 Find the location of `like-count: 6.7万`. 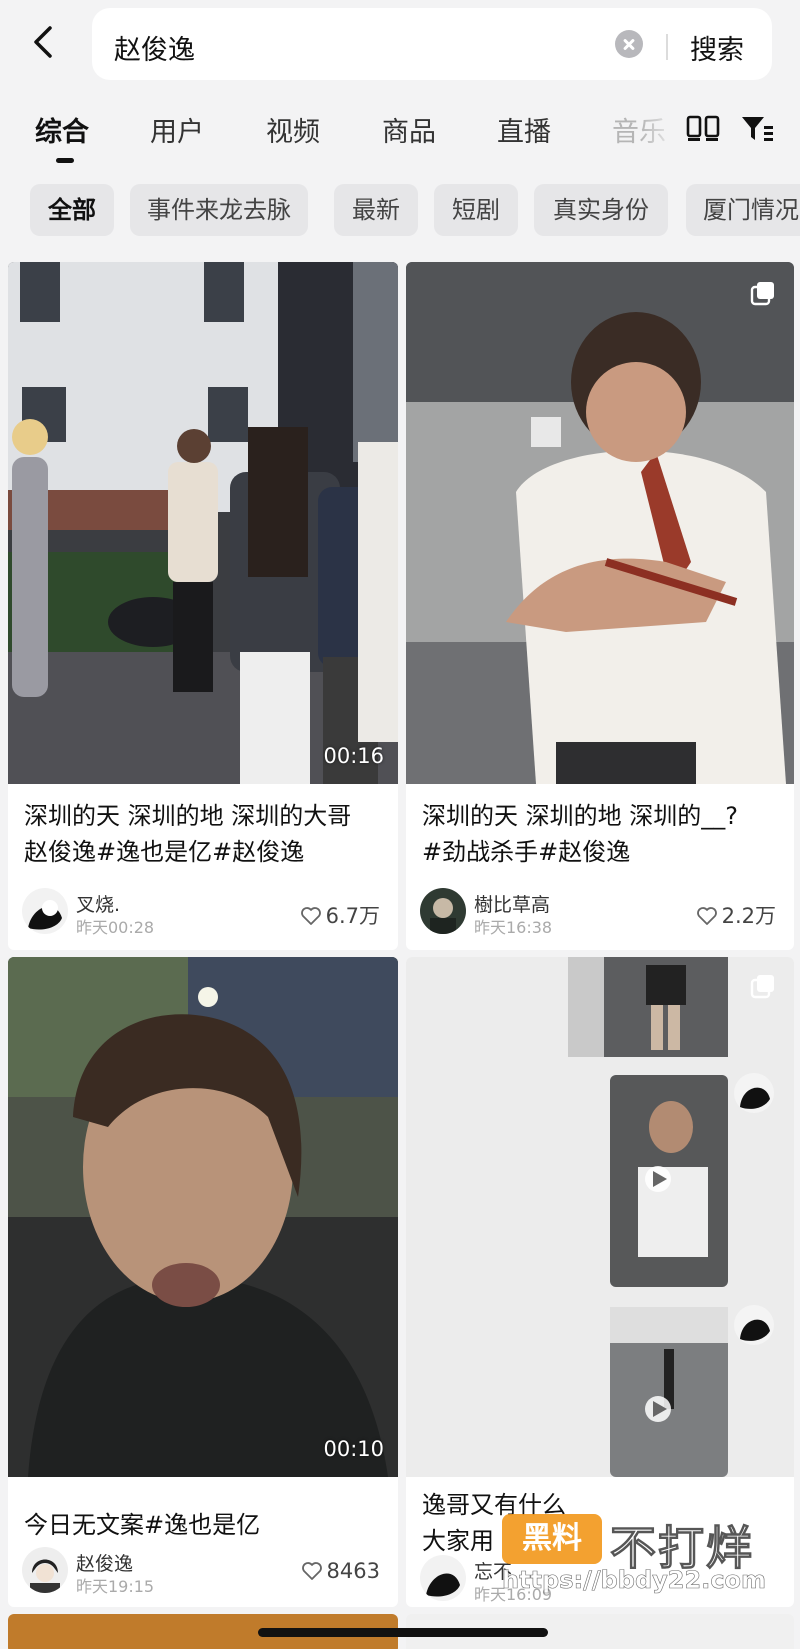

like-count: 6.7万 is located at coordinates (340, 915).